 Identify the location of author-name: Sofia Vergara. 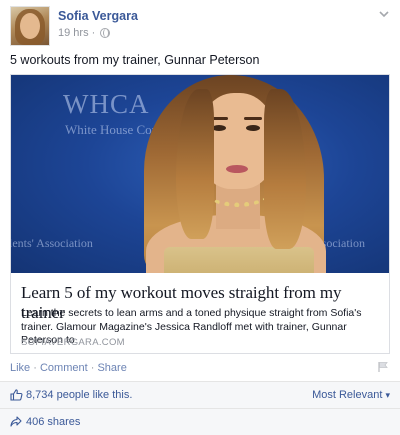
(98, 16).